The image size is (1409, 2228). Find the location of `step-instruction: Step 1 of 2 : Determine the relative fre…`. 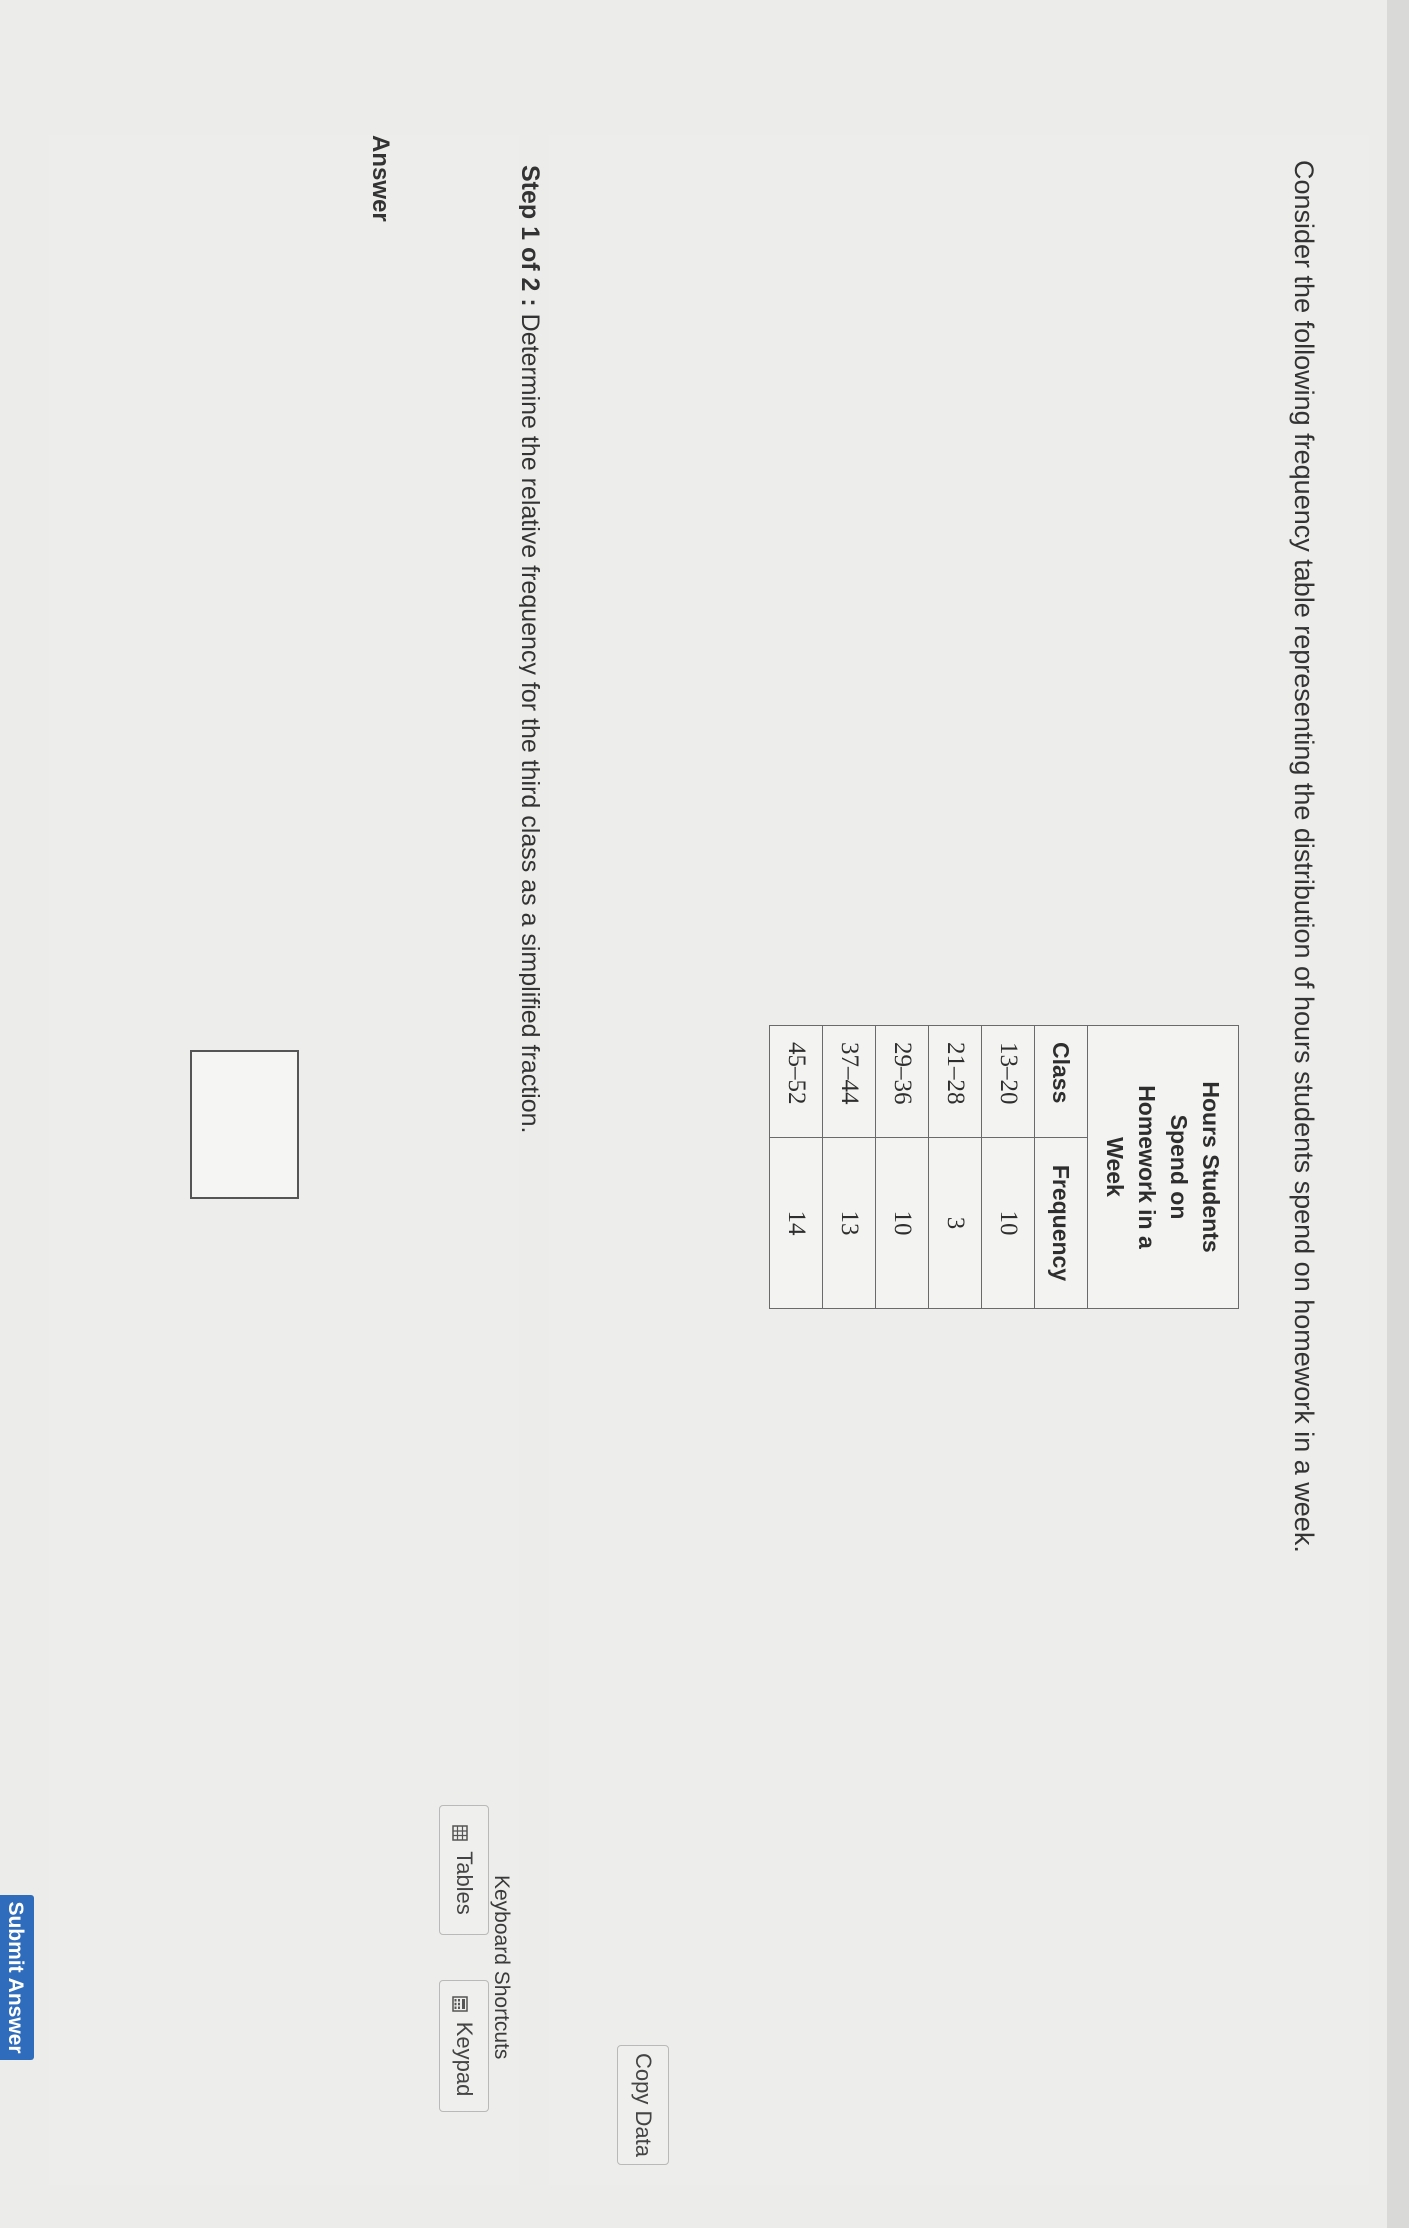

step-instruction: Step 1 of 2 : Determine the relative fre… is located at coordinates (529, 649).